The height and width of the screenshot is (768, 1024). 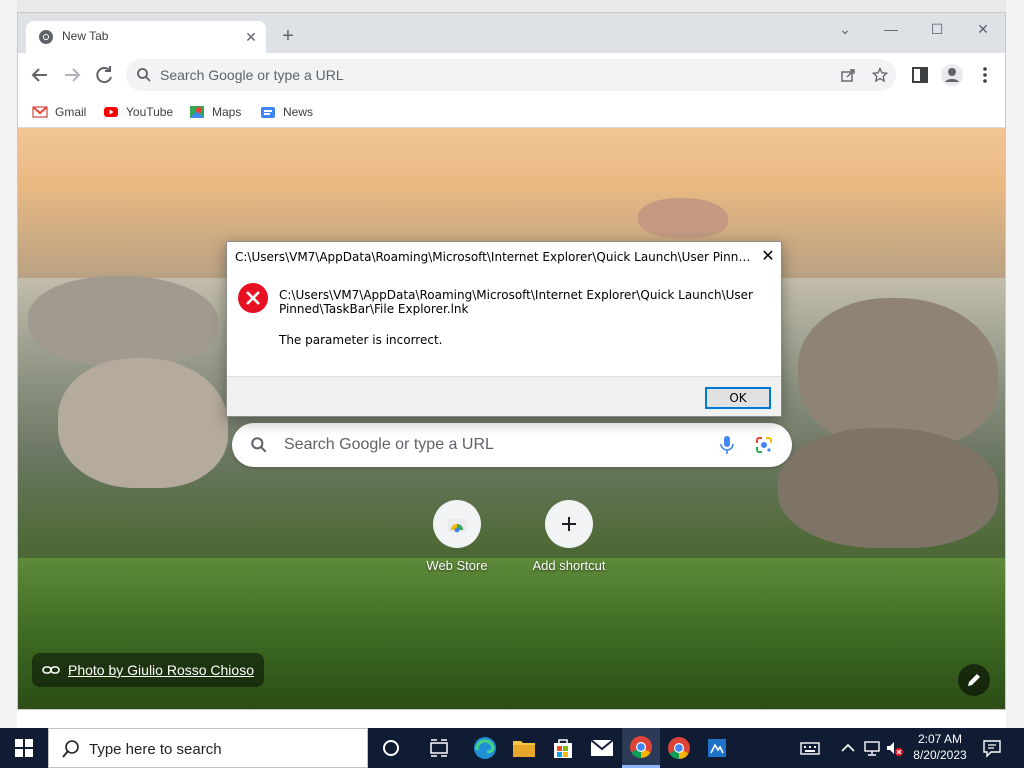 I want to click on tab-close-icon: ✕, so click(x=251, y=37).